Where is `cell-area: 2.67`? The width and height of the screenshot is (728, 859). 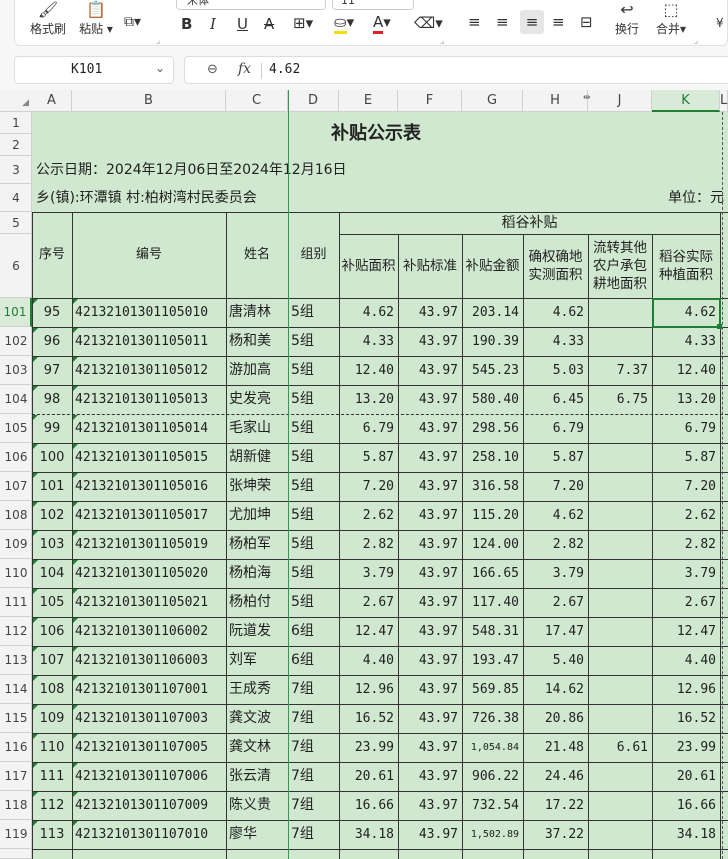 cell-area: 2.67 is located at coordinates (368, 602).